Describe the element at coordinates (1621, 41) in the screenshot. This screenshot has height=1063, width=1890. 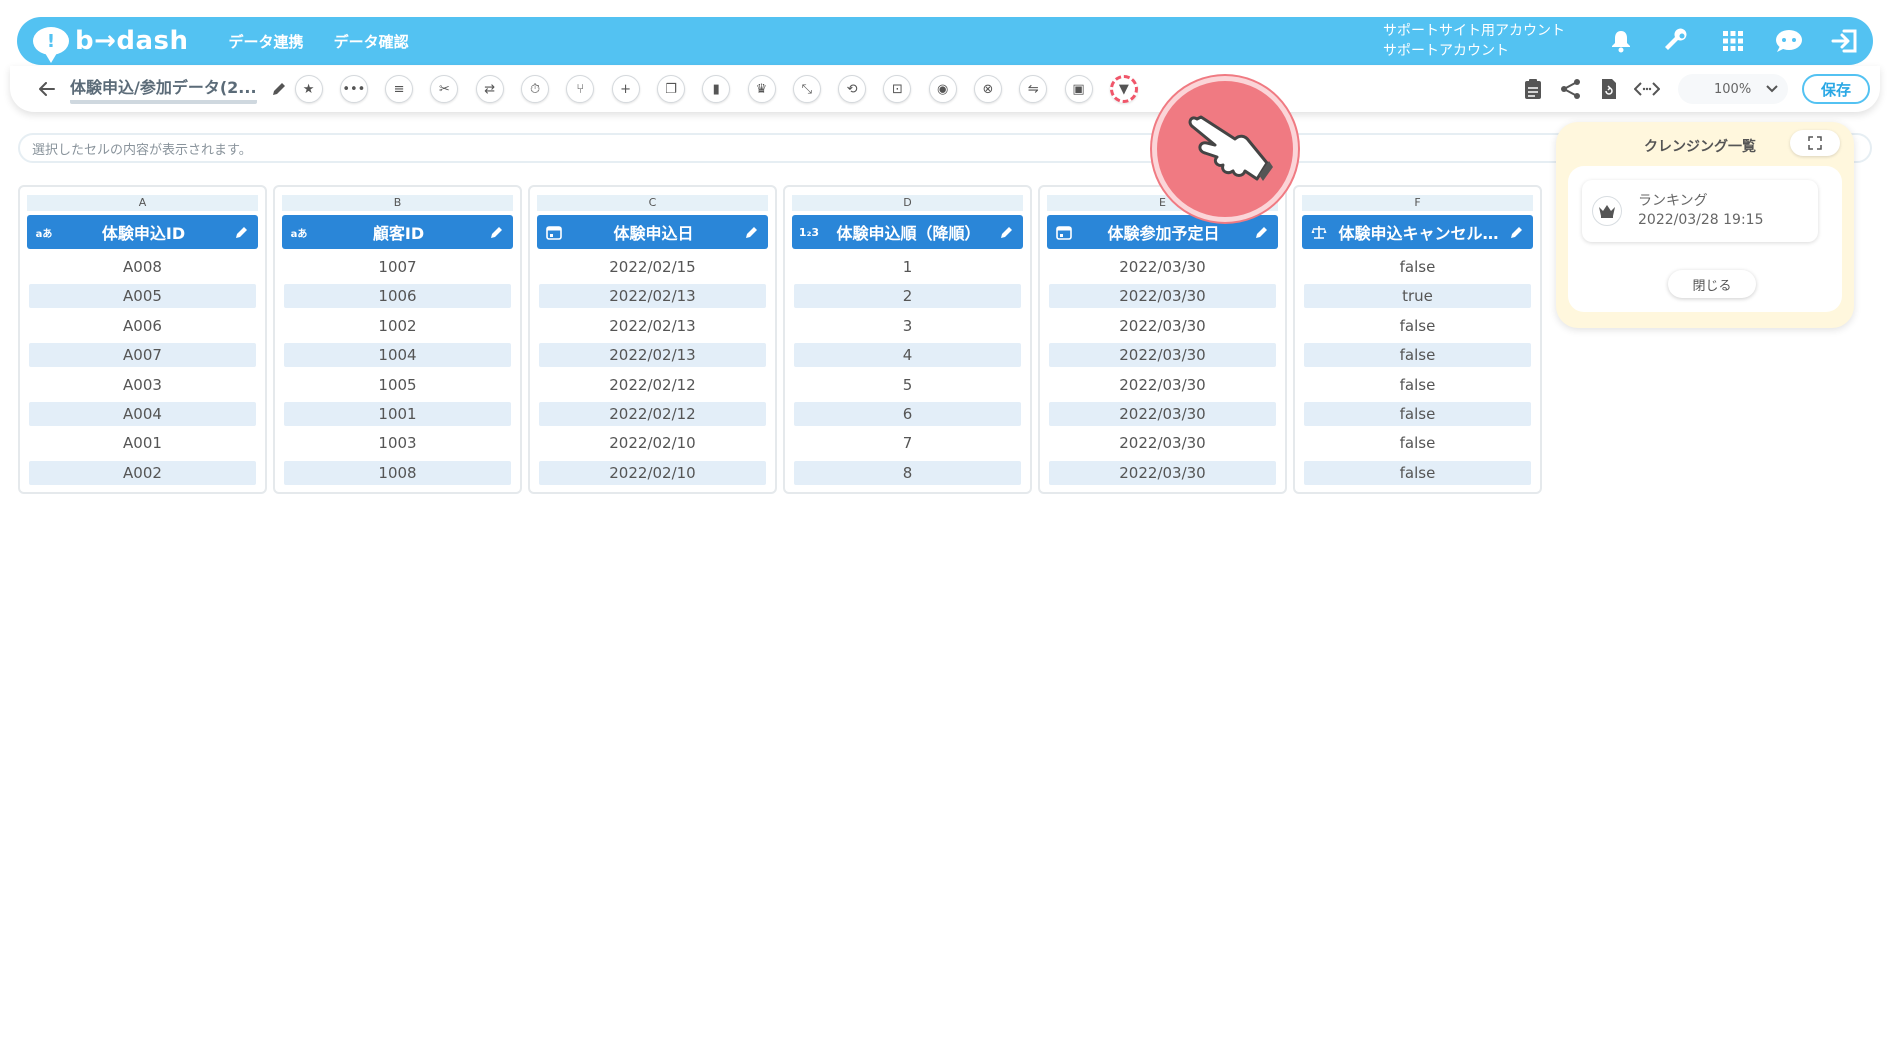
I see `bell-icon` at that location.